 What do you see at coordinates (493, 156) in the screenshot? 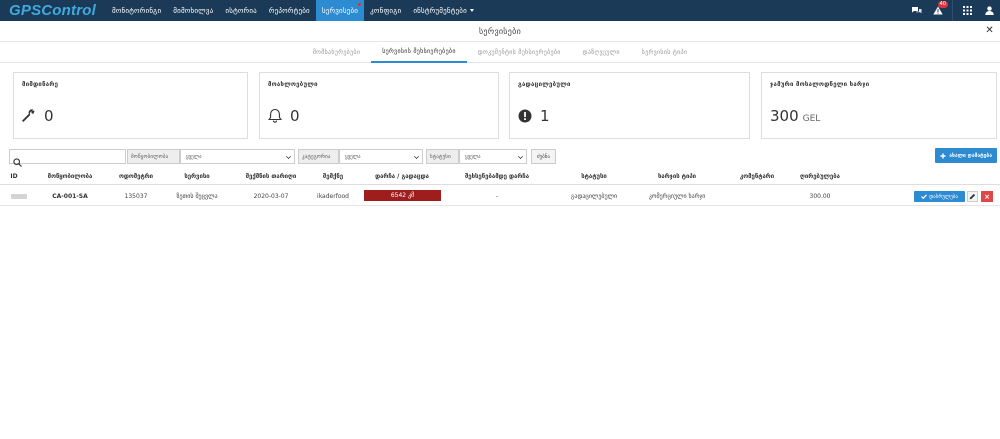
I see `status-select: ყველა` at bounding box center [493, 156].